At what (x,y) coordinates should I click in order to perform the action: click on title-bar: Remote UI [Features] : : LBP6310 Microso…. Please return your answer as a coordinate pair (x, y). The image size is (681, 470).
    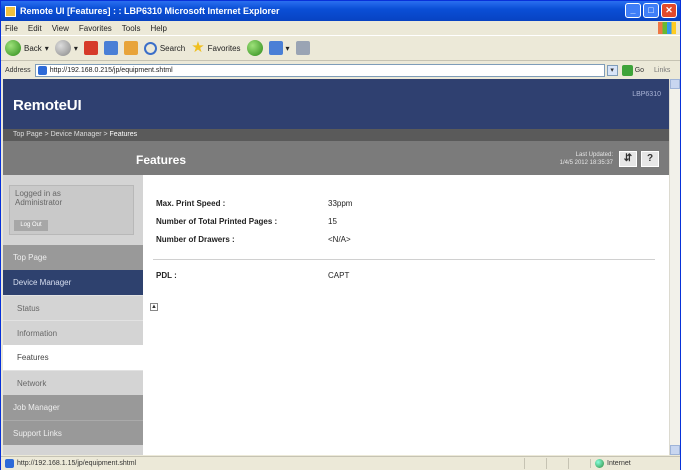
    Looking at the image, I should click on (340, 11).